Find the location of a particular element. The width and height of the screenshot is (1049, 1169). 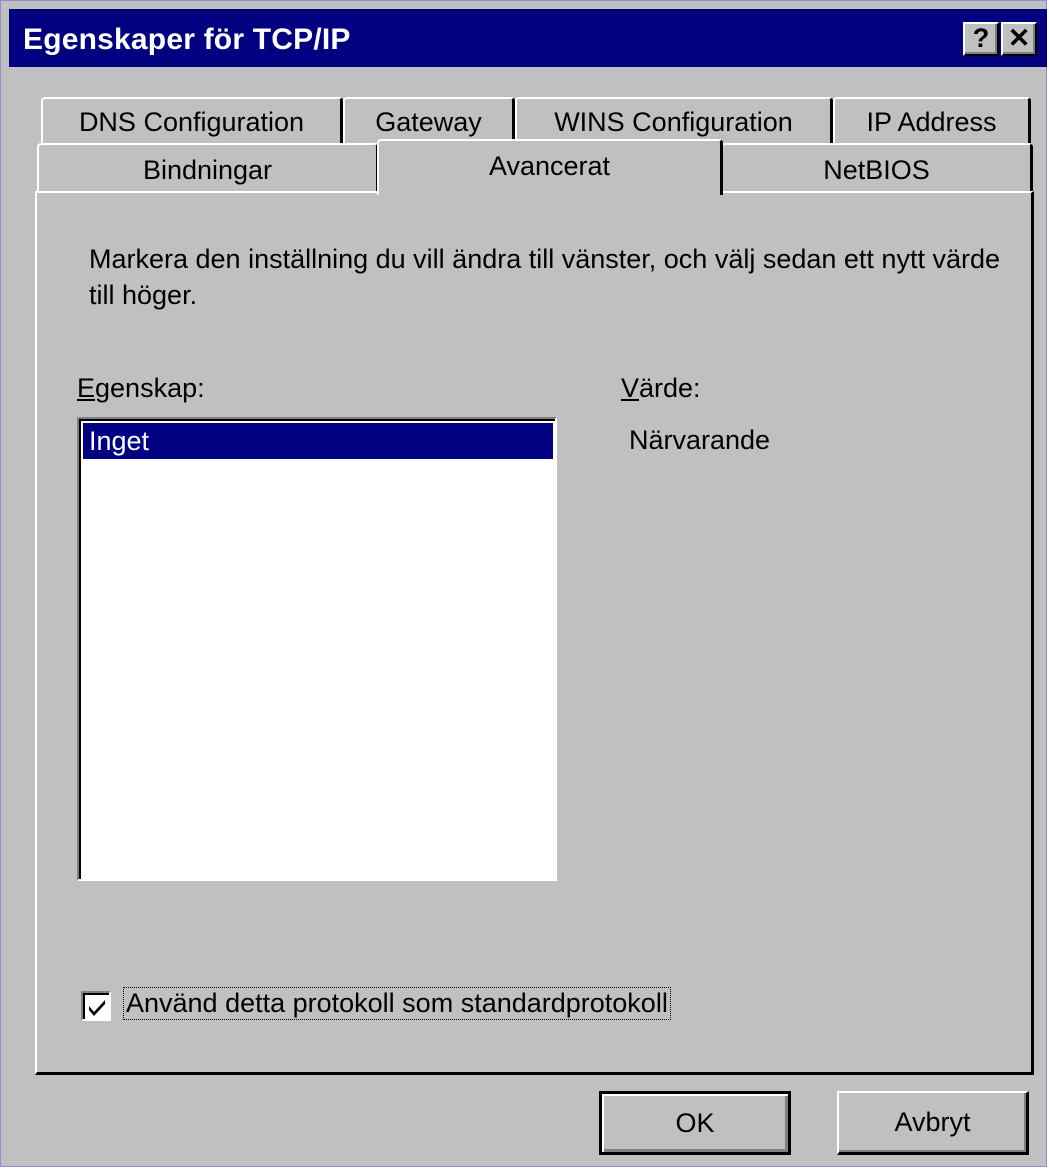

tab-bindningar: Bindningar is located at coordinates (208, 168).